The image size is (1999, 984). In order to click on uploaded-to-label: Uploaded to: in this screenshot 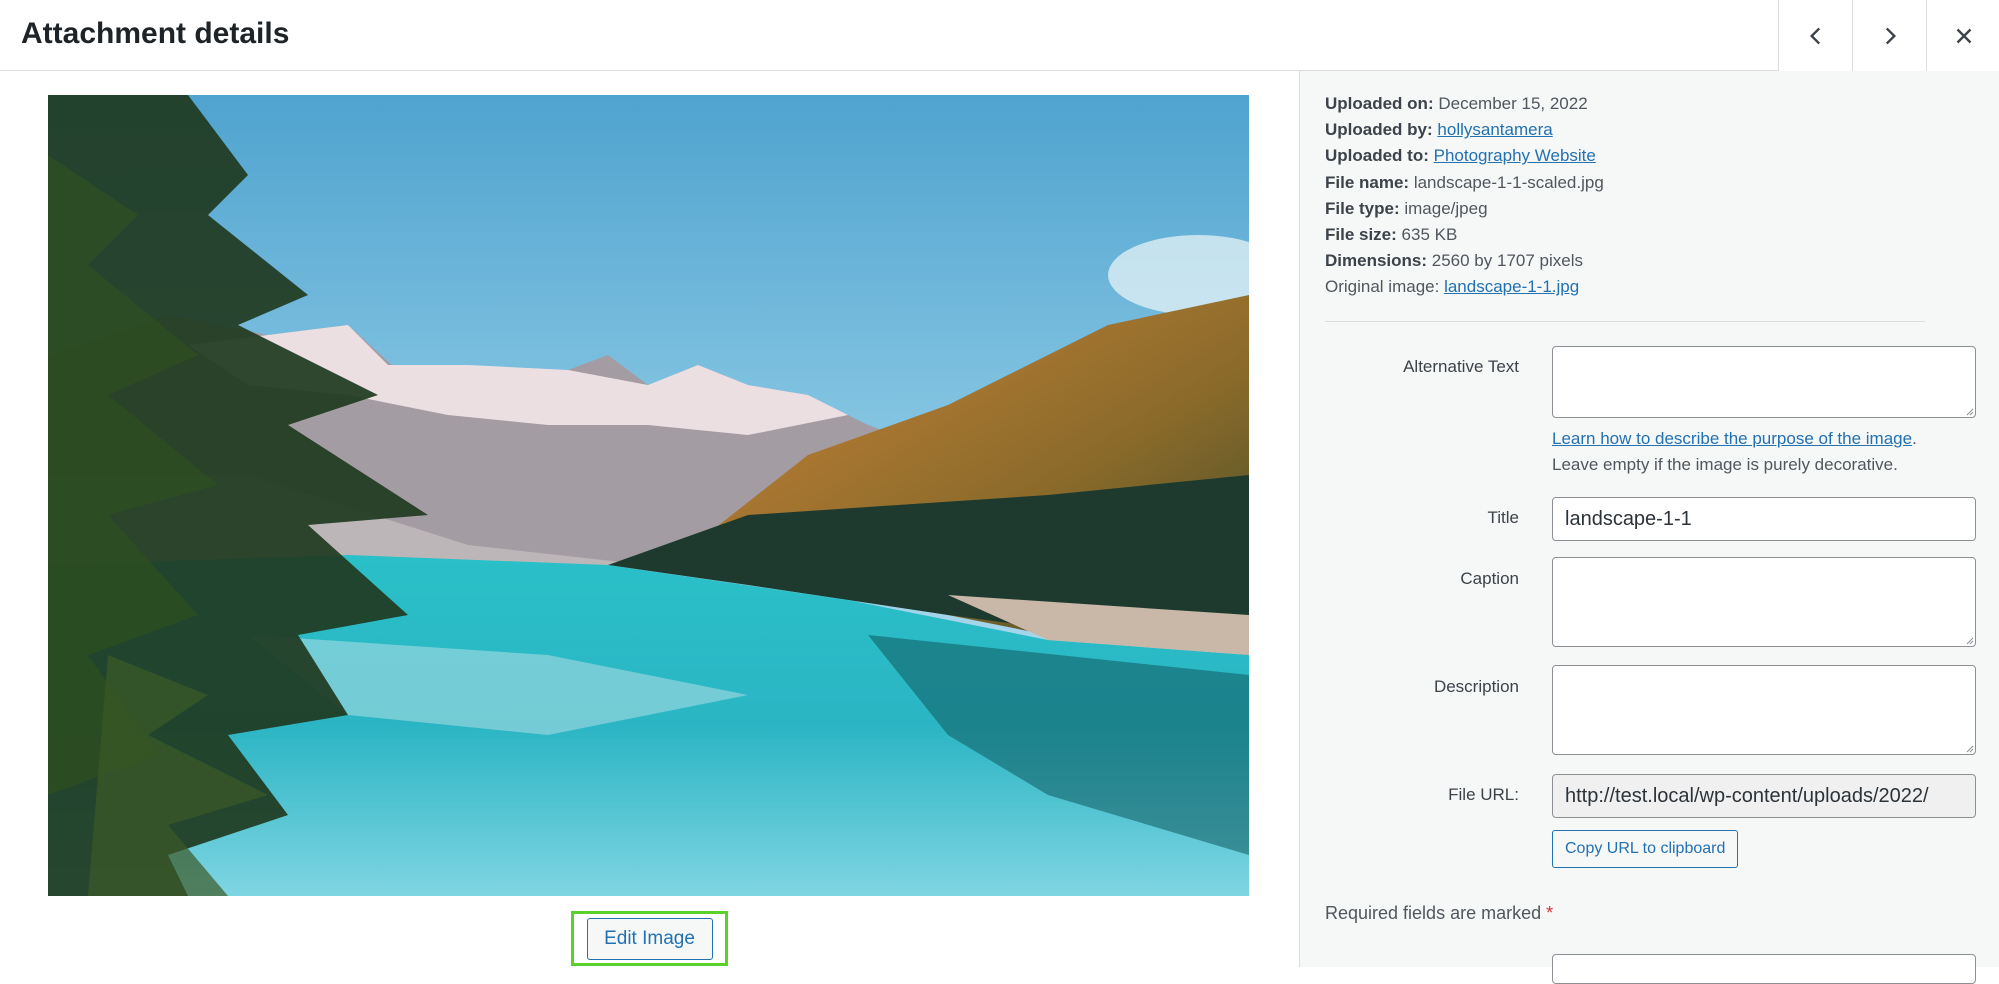, I will do `click(1377, 156)`.